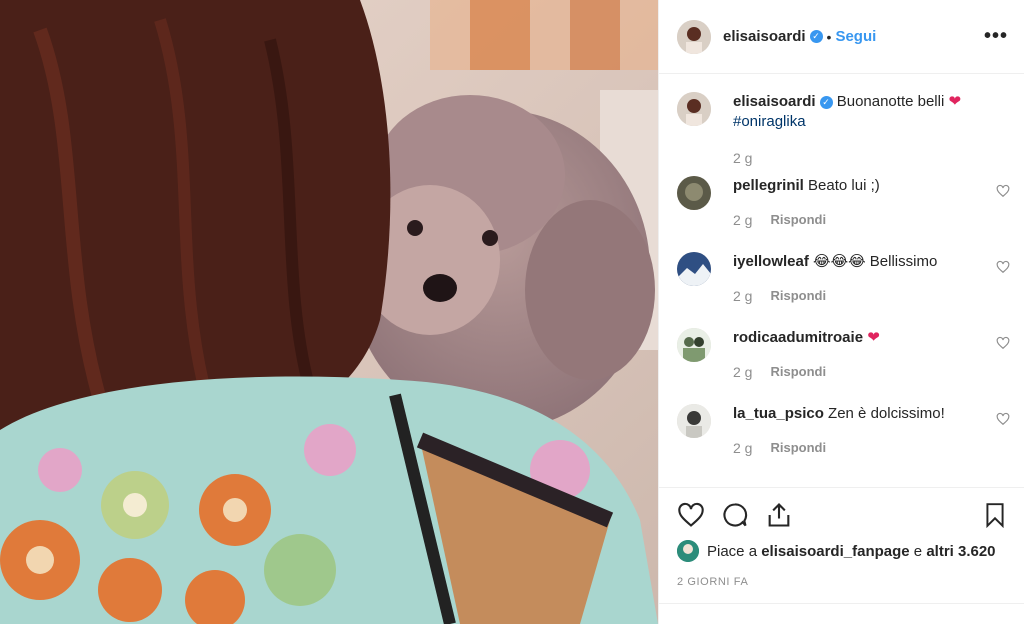 The height and width of the screenshot is (624, 1024). I want to click on follow-button: Segui, so click(855, 36).